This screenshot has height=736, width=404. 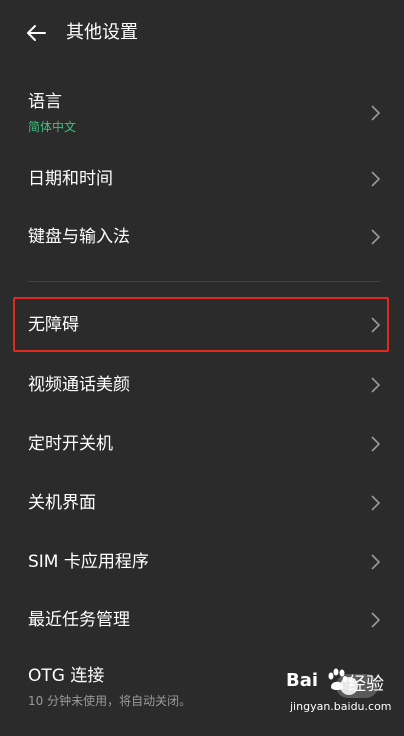 I want to click on item-label: 关机界面, so click(x=62, y=503).